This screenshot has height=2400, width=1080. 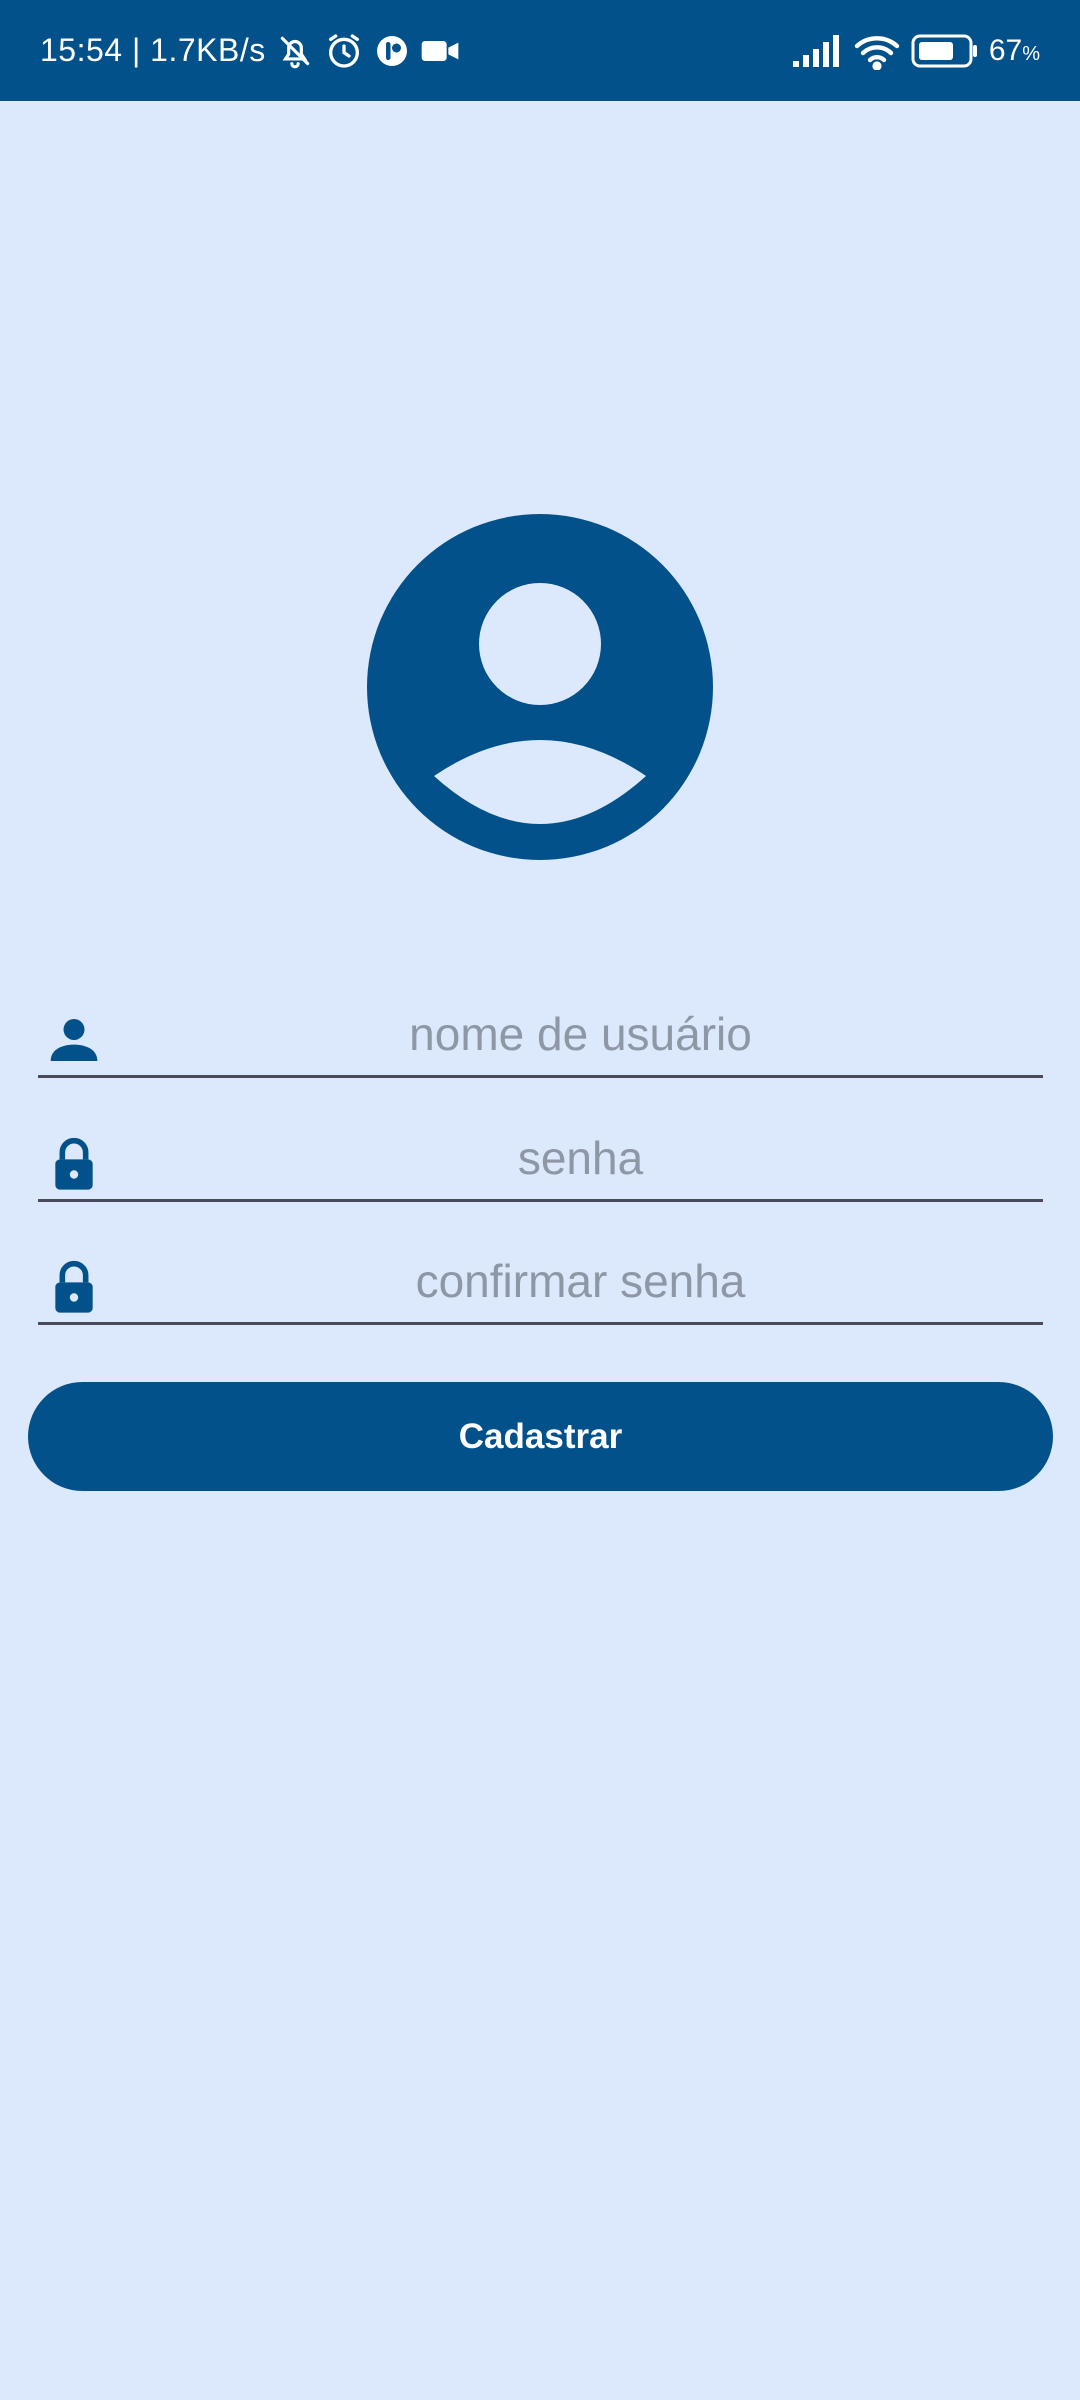 I want to click on signal-icon, so click(x=817, y=50).